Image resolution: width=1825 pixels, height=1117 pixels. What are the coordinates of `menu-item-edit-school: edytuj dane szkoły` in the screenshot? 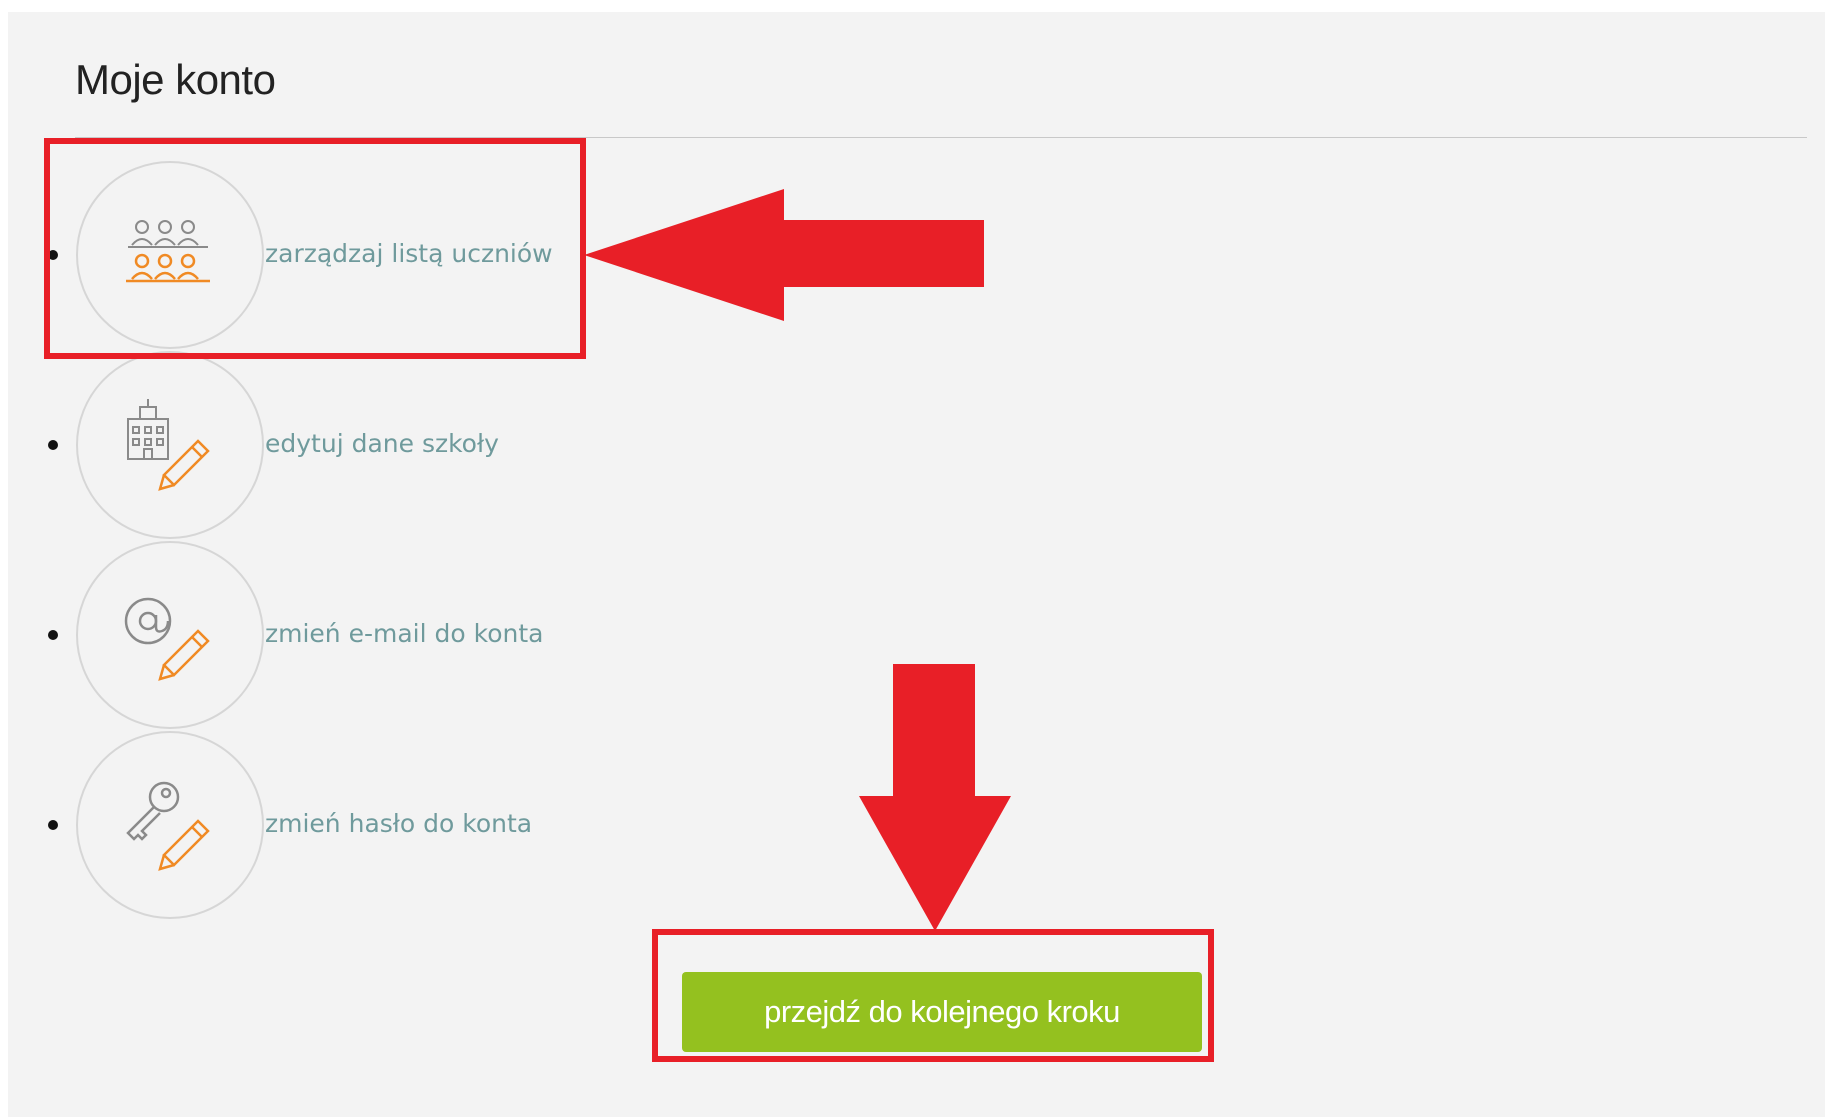 It's located at (358, 446).